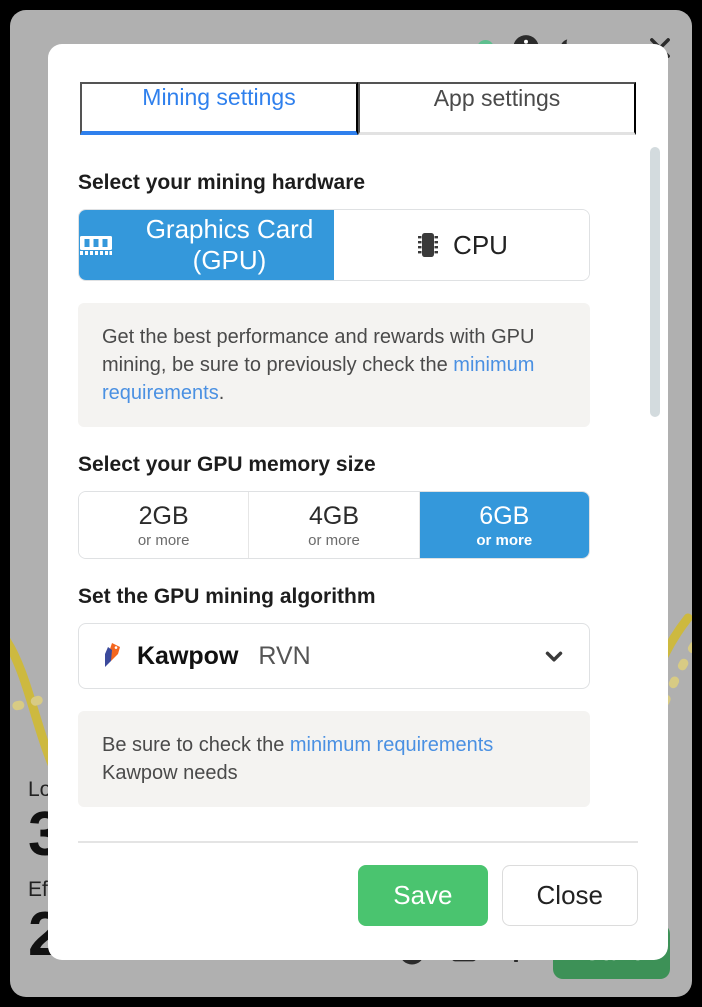  What do you see at coordinates (655, 486) in the screenshot?
I see `scrollbar-track` at bounding box center [655, 486].